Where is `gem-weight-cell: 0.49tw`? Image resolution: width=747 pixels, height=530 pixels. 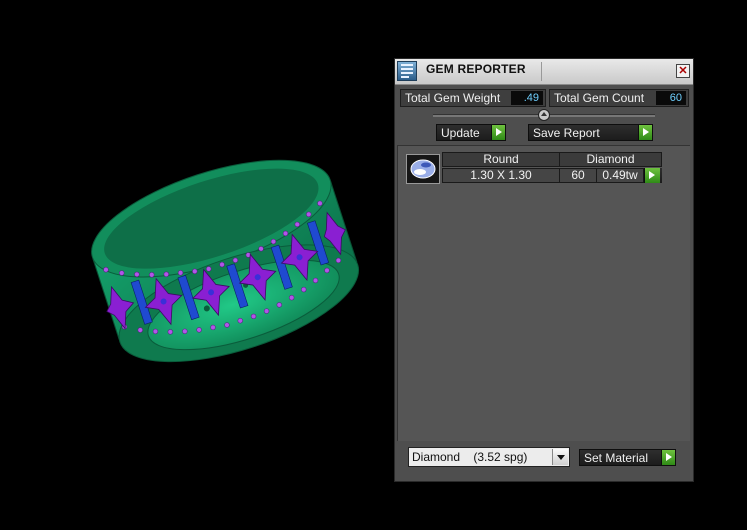
gem-weight-cell: 0.49tw is located at coordinates (620, 175).